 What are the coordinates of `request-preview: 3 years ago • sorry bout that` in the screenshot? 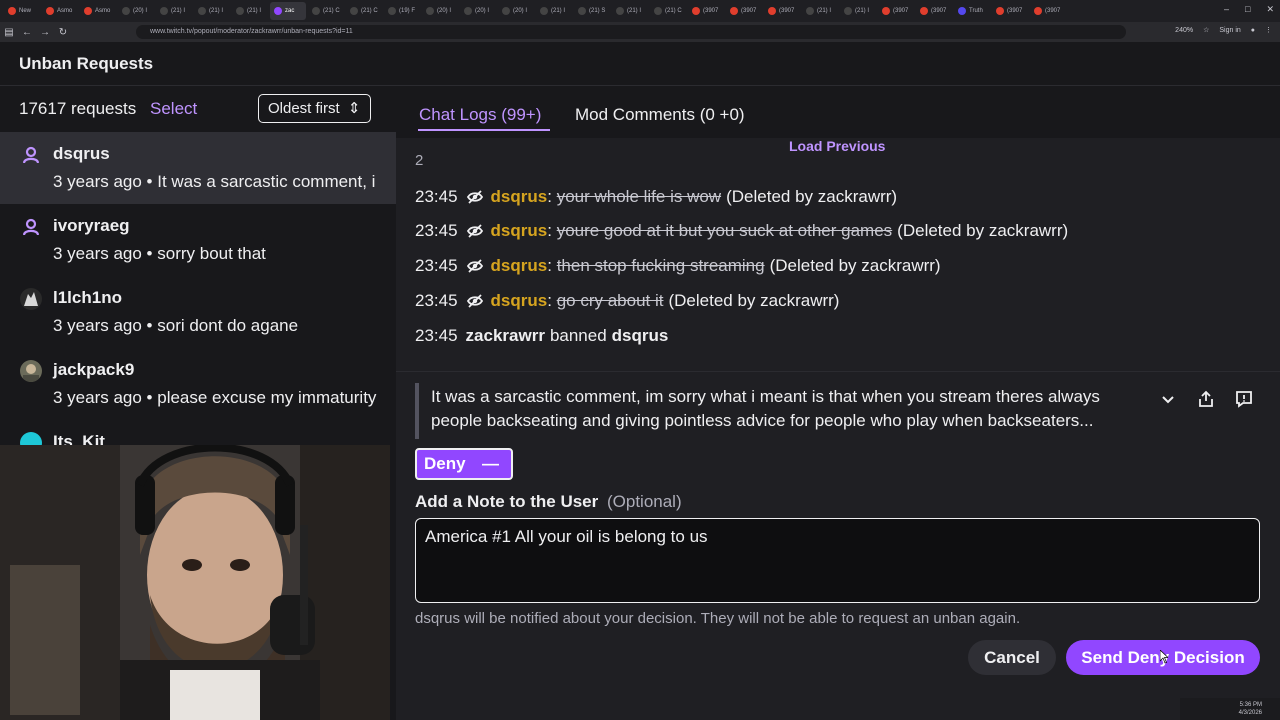 It's located at (159, 253).